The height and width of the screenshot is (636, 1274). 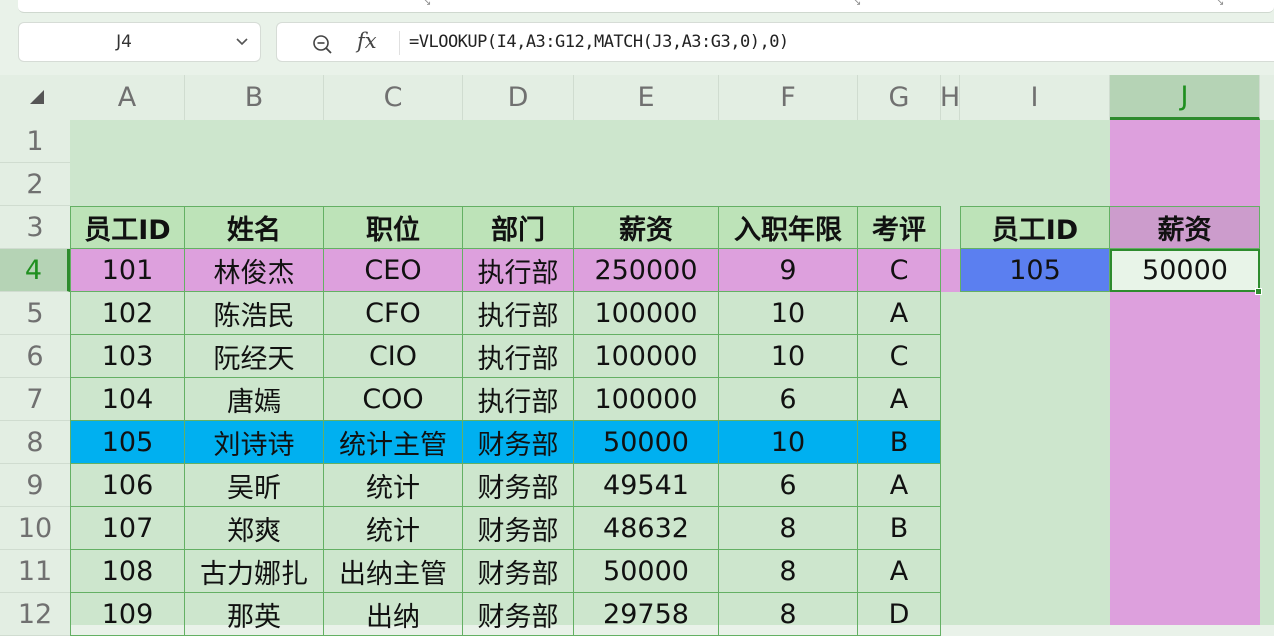 I want to click on column-header-j: J, so click(x=1185, y=97).